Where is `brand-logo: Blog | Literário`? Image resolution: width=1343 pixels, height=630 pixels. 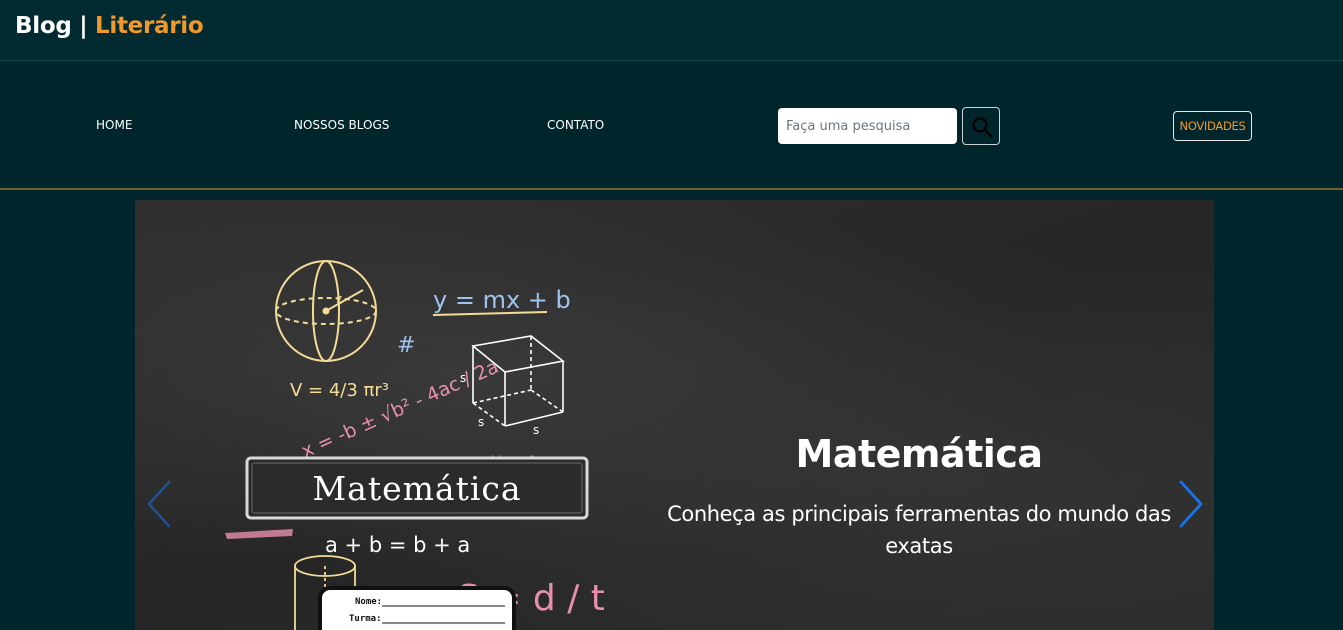 brand-logo: Blog | Literário is located at coordinates (109, 26).